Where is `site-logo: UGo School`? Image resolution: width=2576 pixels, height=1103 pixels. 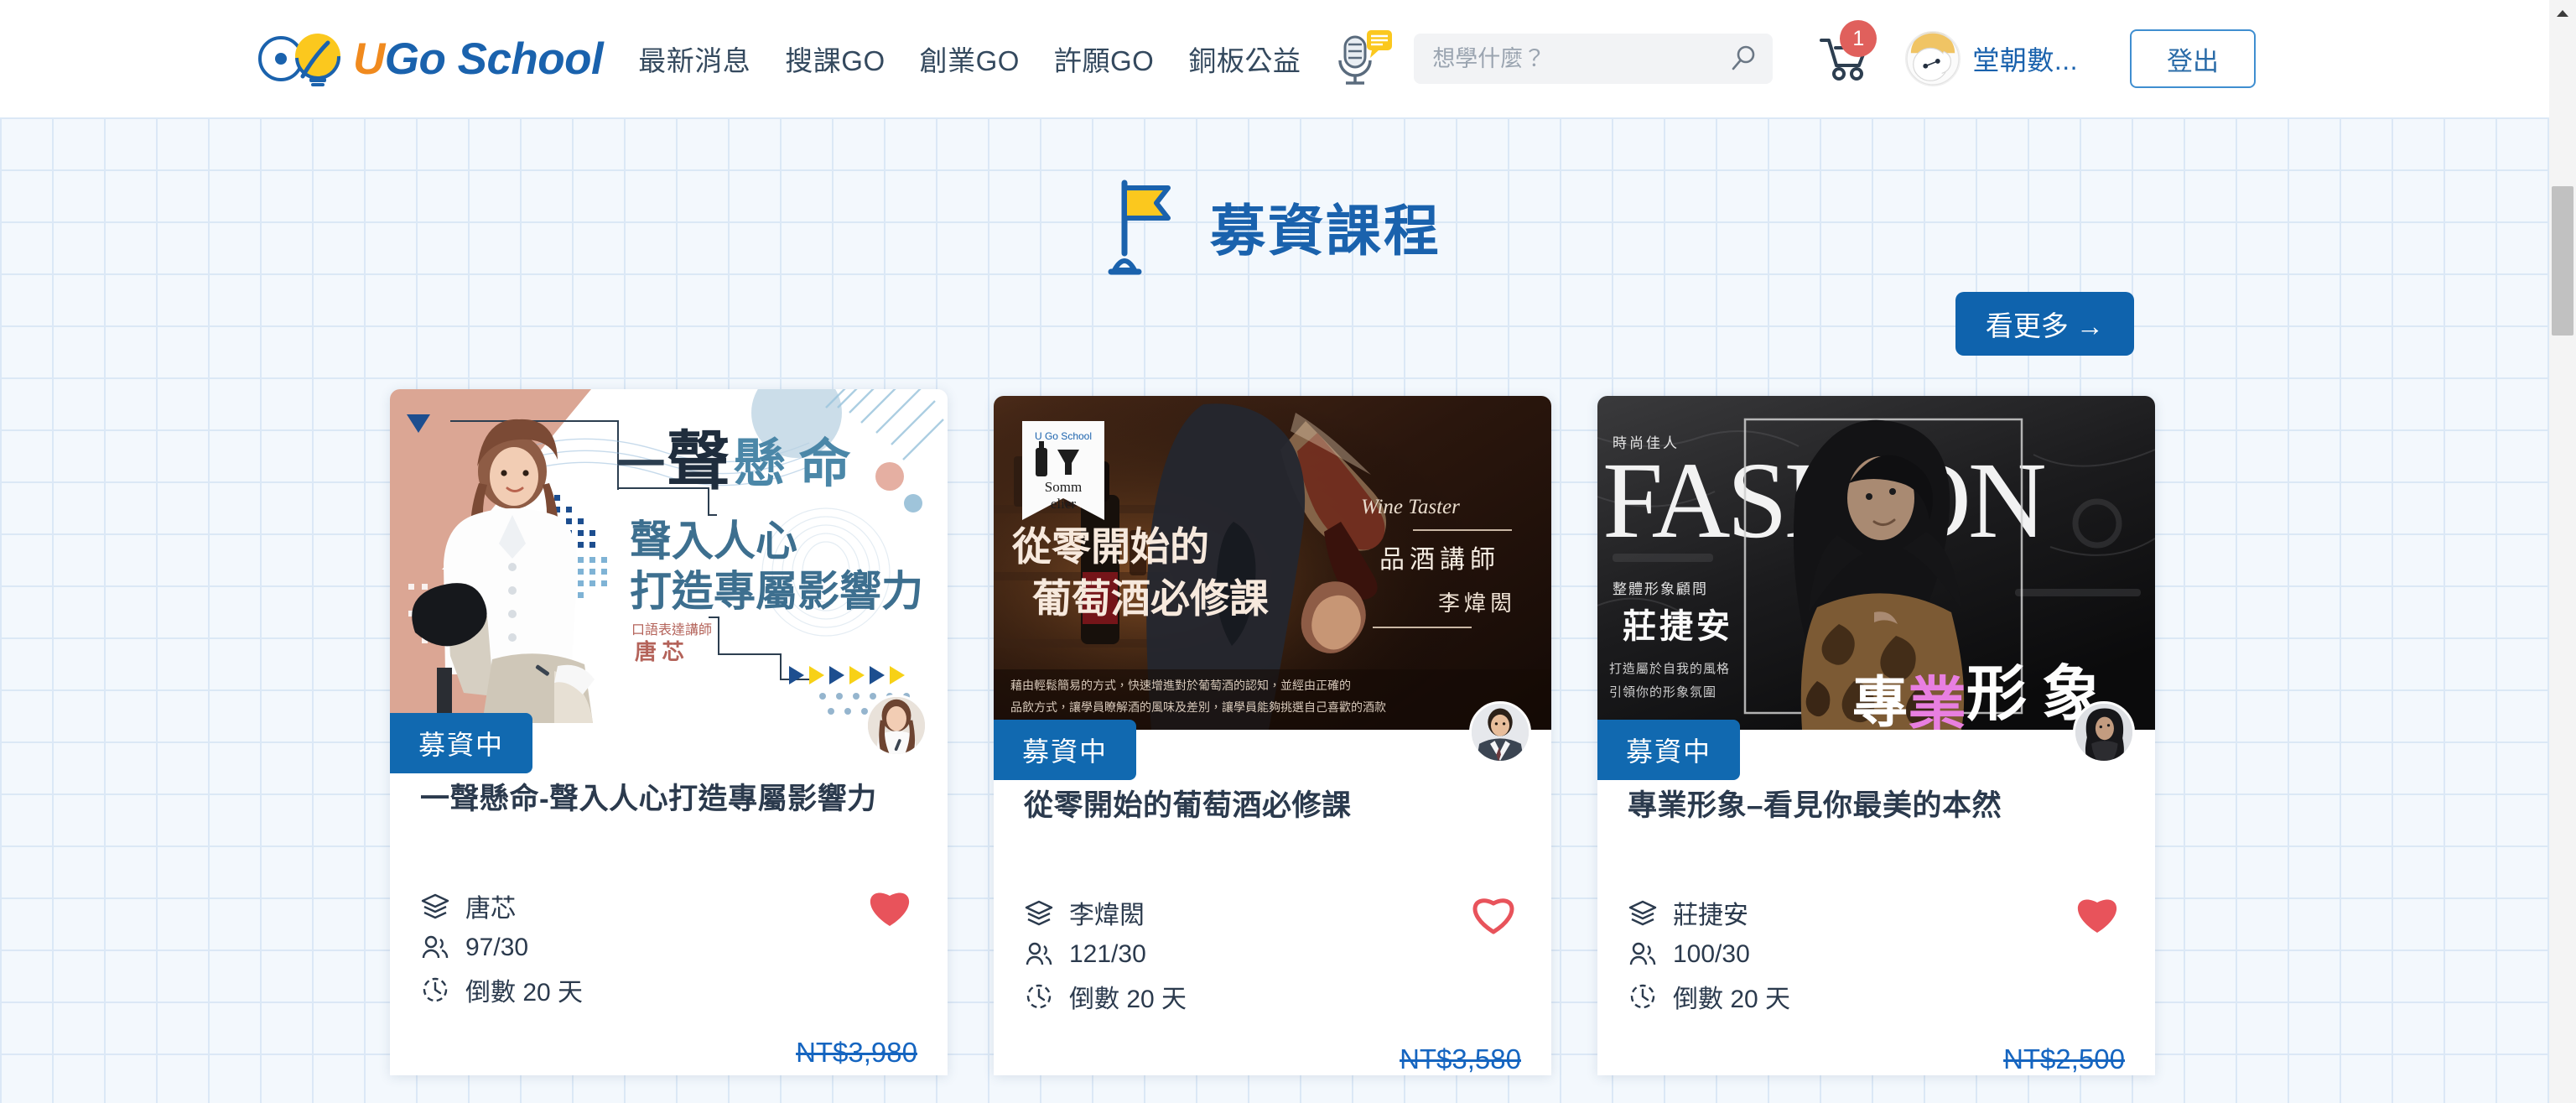
site-logo: UGo School is located at coordinates (430, 58).